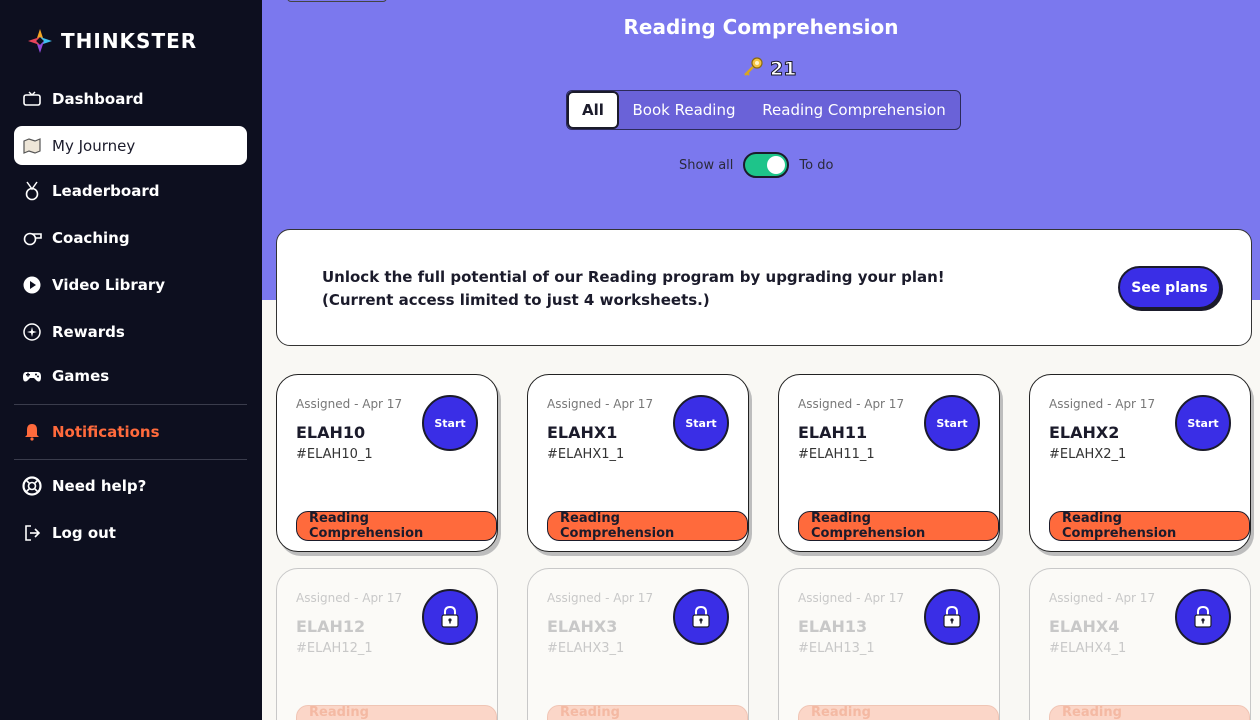 This screenshot has height=720, width=1260. I want to click on card-title: ELAH12, so click(331, 626).